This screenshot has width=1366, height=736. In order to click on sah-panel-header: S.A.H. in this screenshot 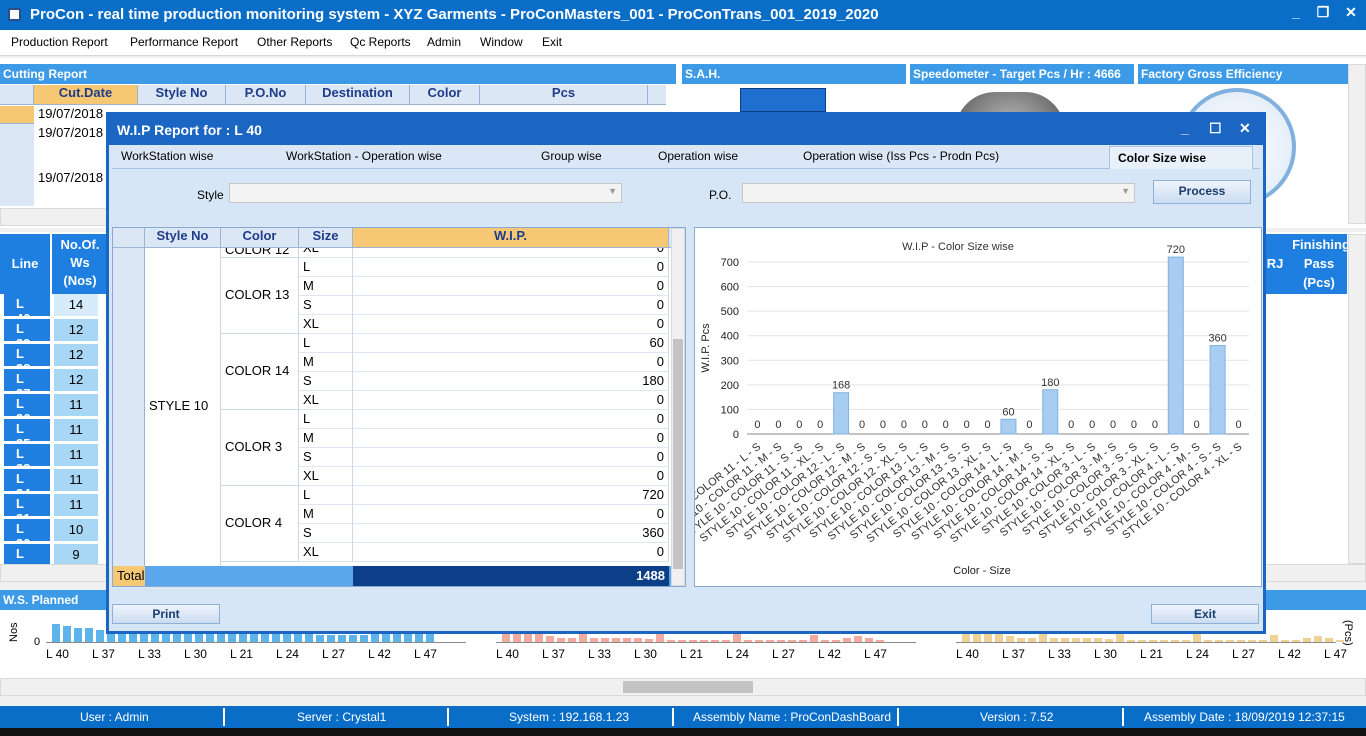, I will do `click(794, 74)`.